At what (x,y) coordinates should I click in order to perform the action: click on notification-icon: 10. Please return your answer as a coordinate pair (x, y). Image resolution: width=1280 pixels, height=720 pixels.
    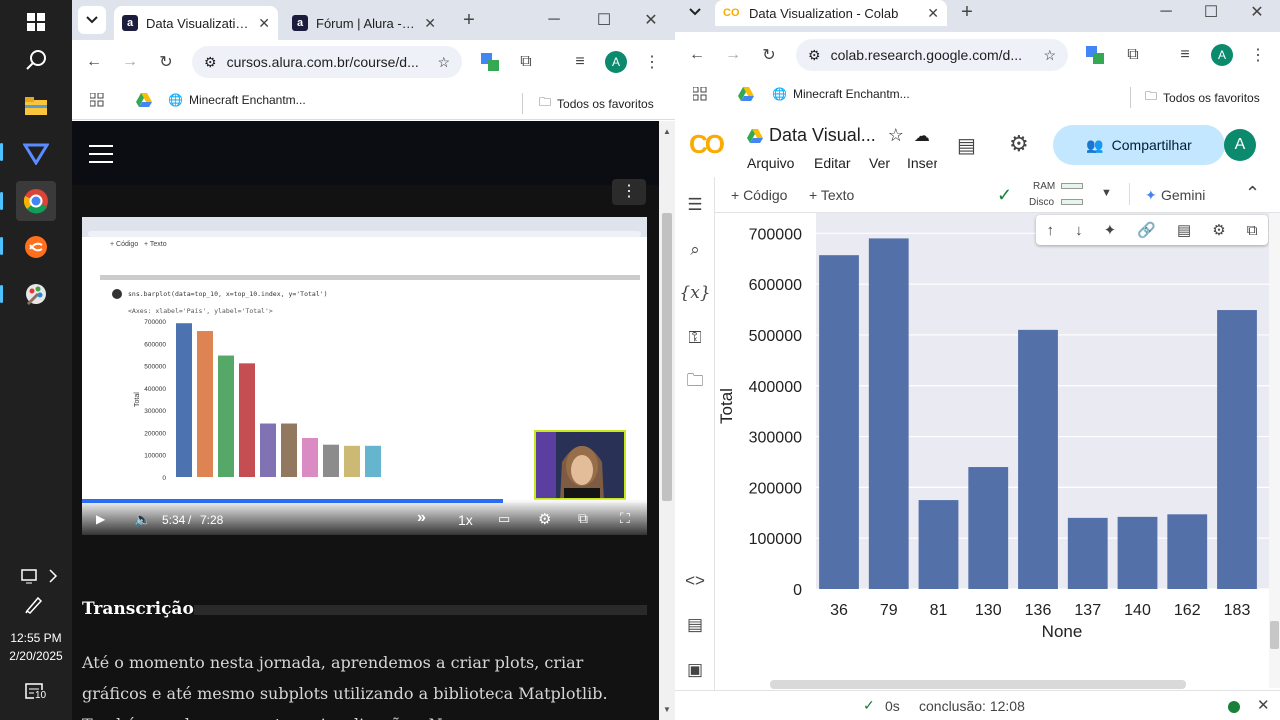
    Looking at the image, I should click on (37, 694).